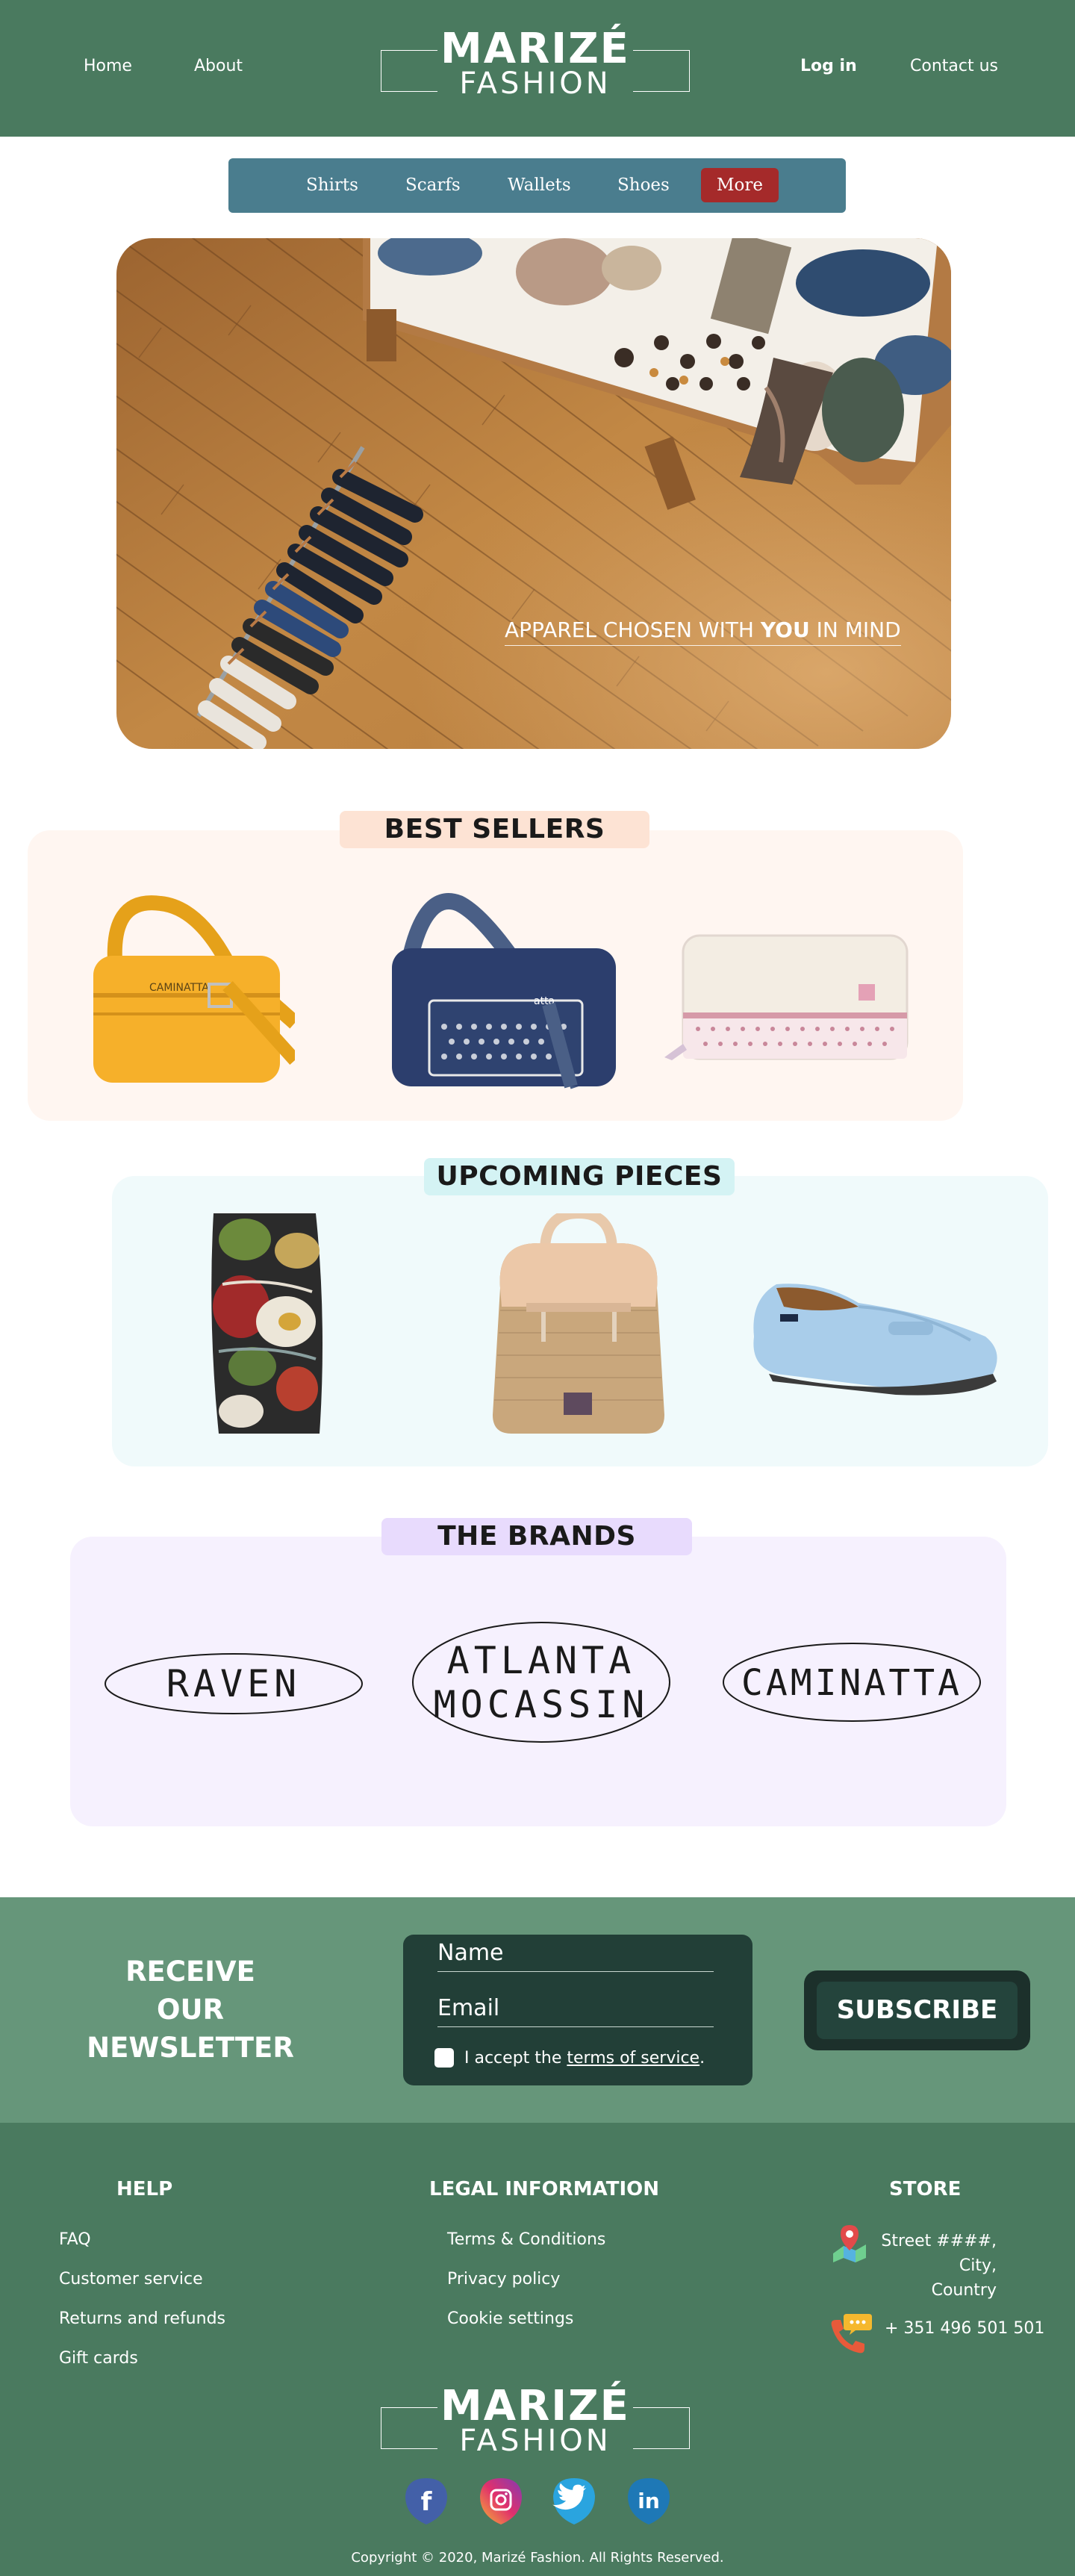 The height and width of the screenshot is (2576, 1075). I want to click on accept-terms-label: I accept the terms of service., so click(584, 2058).